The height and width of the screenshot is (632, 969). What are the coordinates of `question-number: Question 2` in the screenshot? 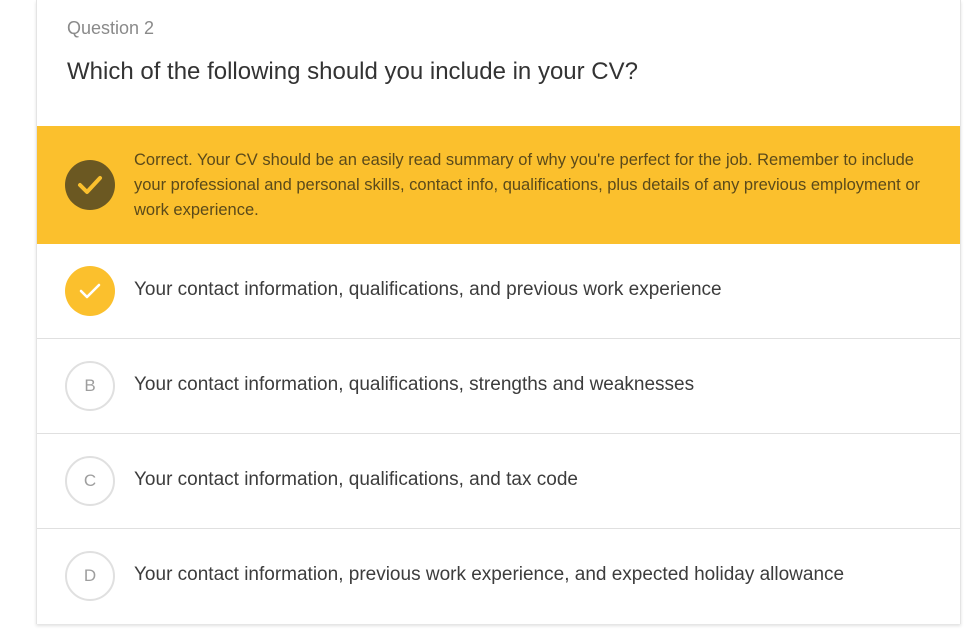 It's located at (111, 28).